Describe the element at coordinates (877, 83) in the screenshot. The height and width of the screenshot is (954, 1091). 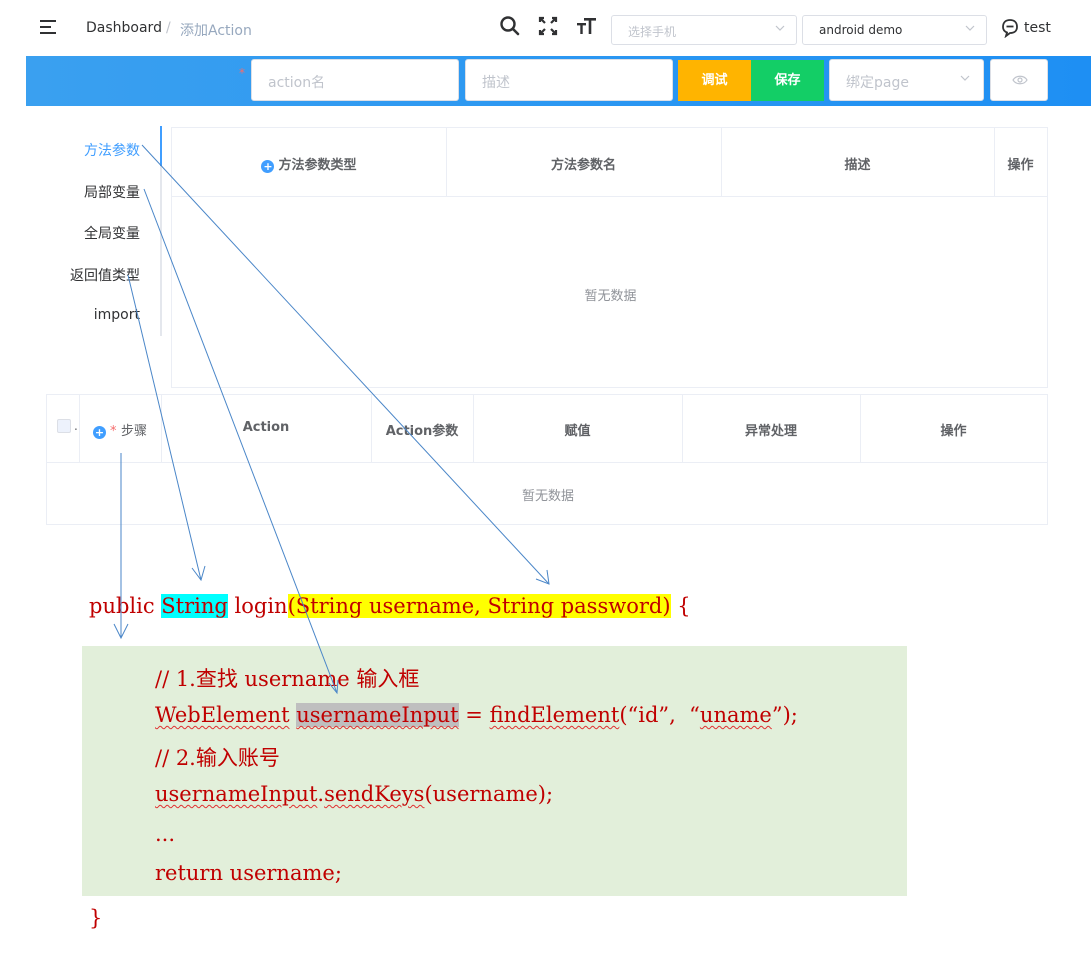
I see `bind-page-placeholder: 绑定page` at that location.